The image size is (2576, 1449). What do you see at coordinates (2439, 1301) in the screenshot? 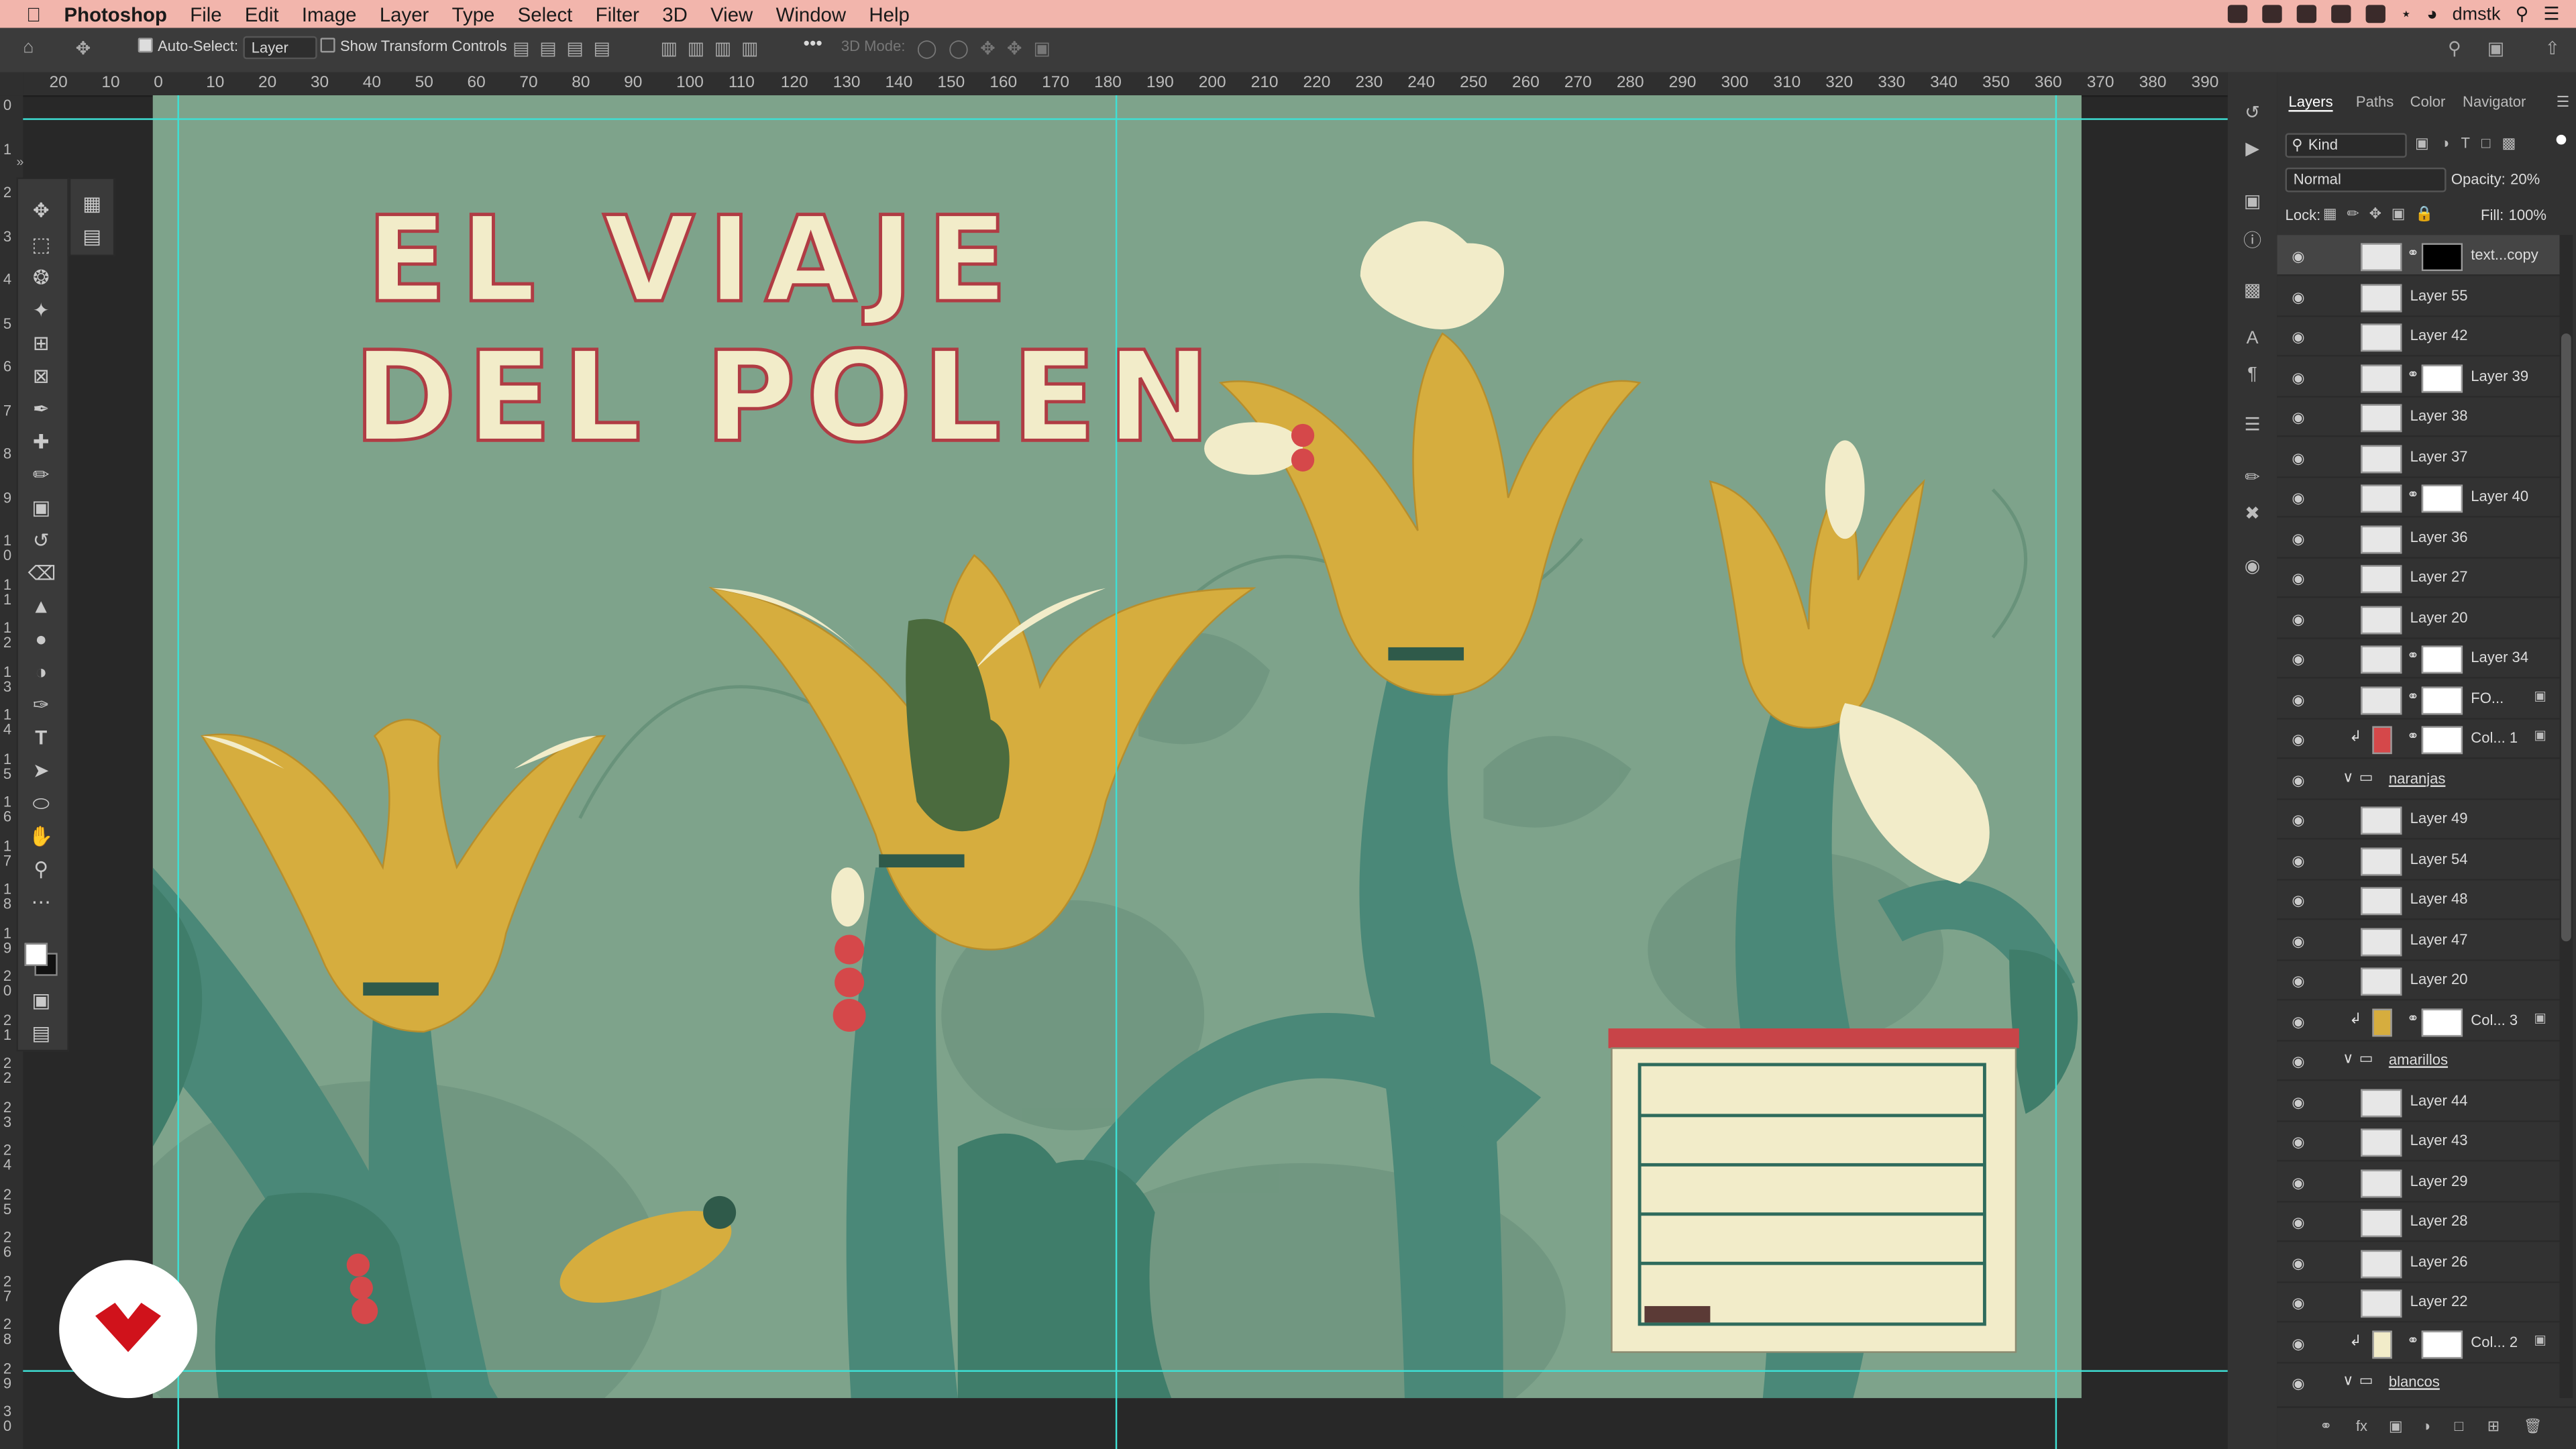
I see `layer-name: Layer 22` at bounding box center [2439, 1301].